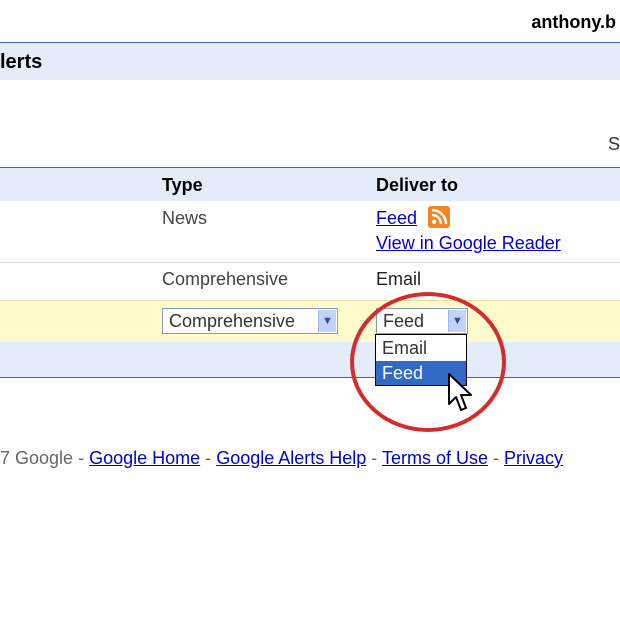 The height and width of the screenshot is (620, 620). I want to click on row2-type: Comprehensive, so click(225, 279).